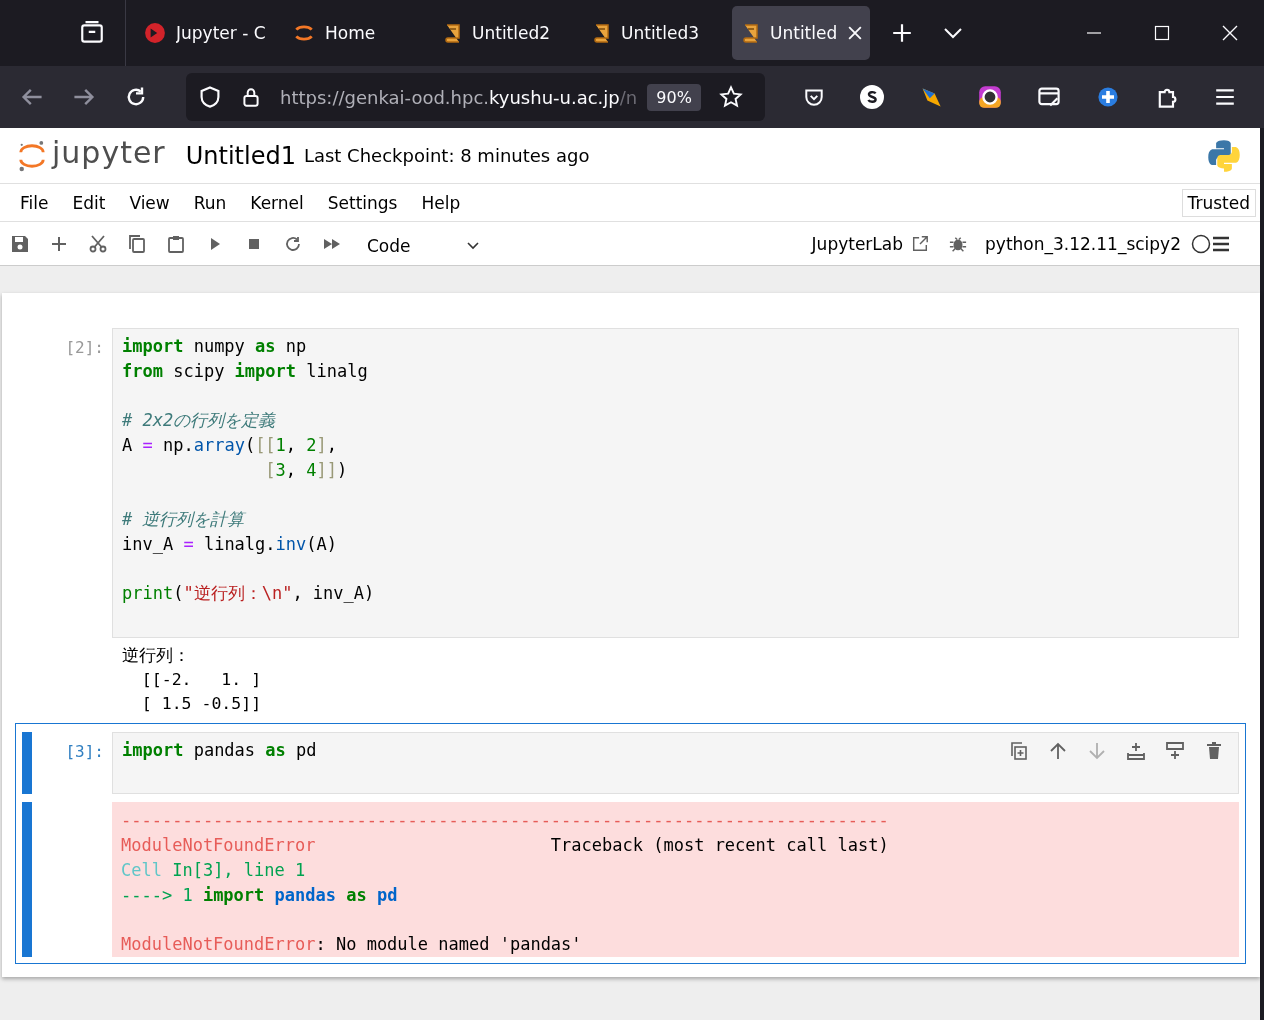  Describe the element at coordinates (1225, 97) in the screenshot. I see `menu-icon` at that location.